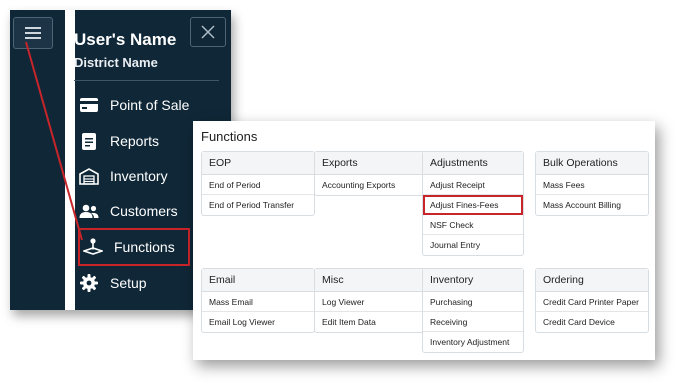  Describe the element at coordinates (371, 163) in the screenshot. I see `group-header: Exports` at that location.